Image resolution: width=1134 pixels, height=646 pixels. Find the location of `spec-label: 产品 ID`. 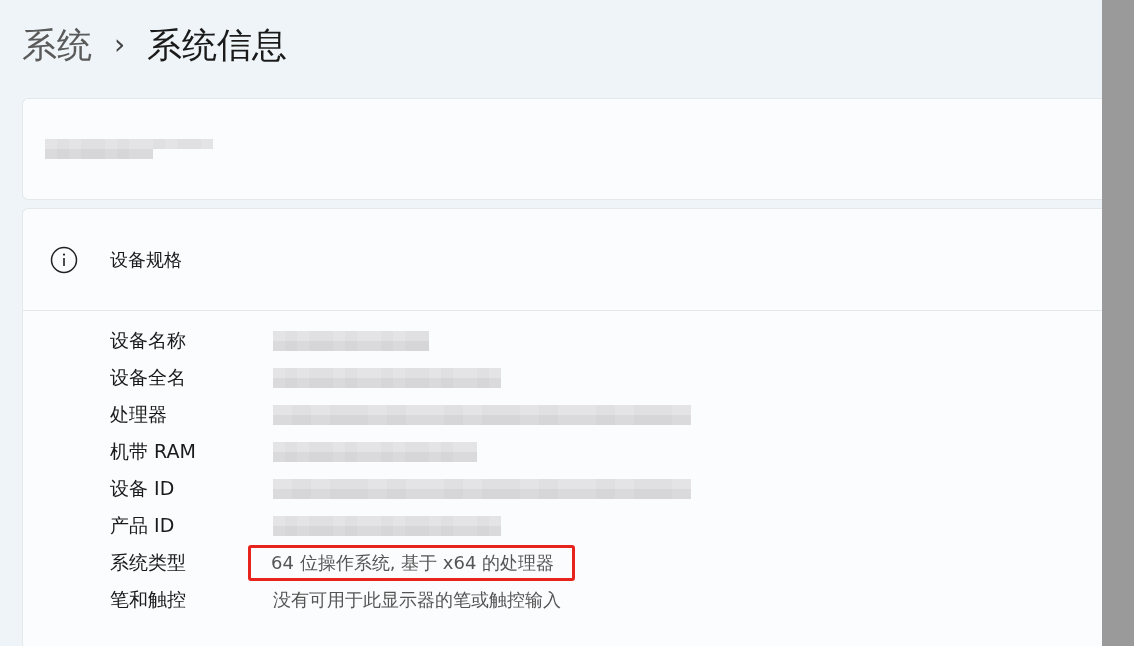

spec-label: 产品 ID is located at coordinates (143, 525).